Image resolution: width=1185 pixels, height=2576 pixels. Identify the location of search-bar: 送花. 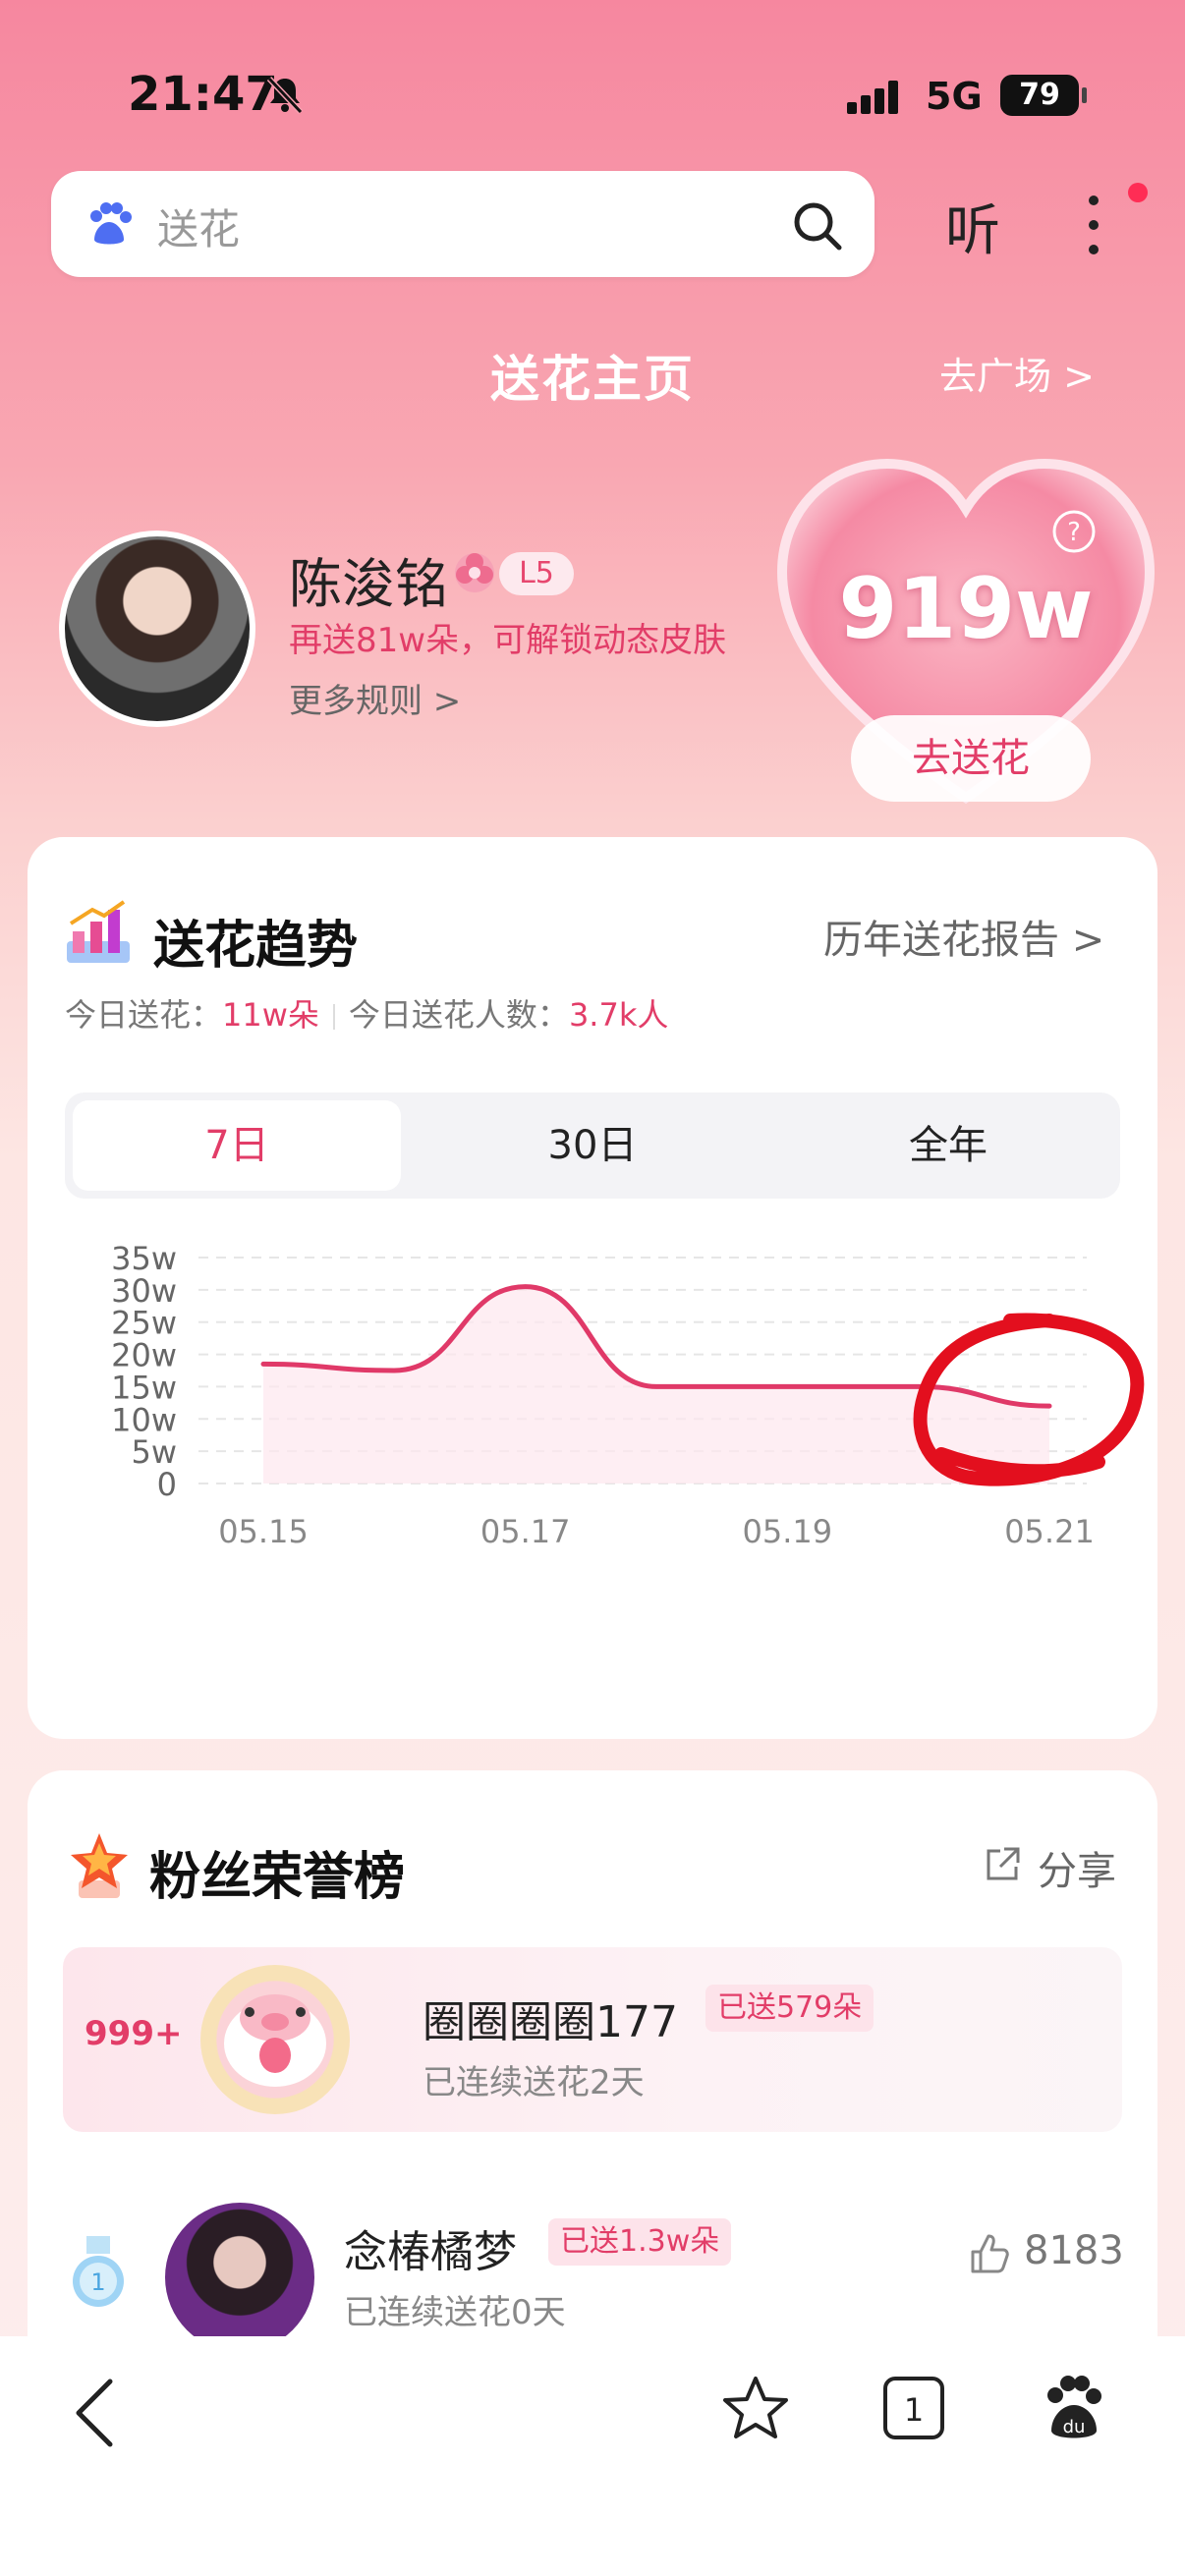
(463, 224).